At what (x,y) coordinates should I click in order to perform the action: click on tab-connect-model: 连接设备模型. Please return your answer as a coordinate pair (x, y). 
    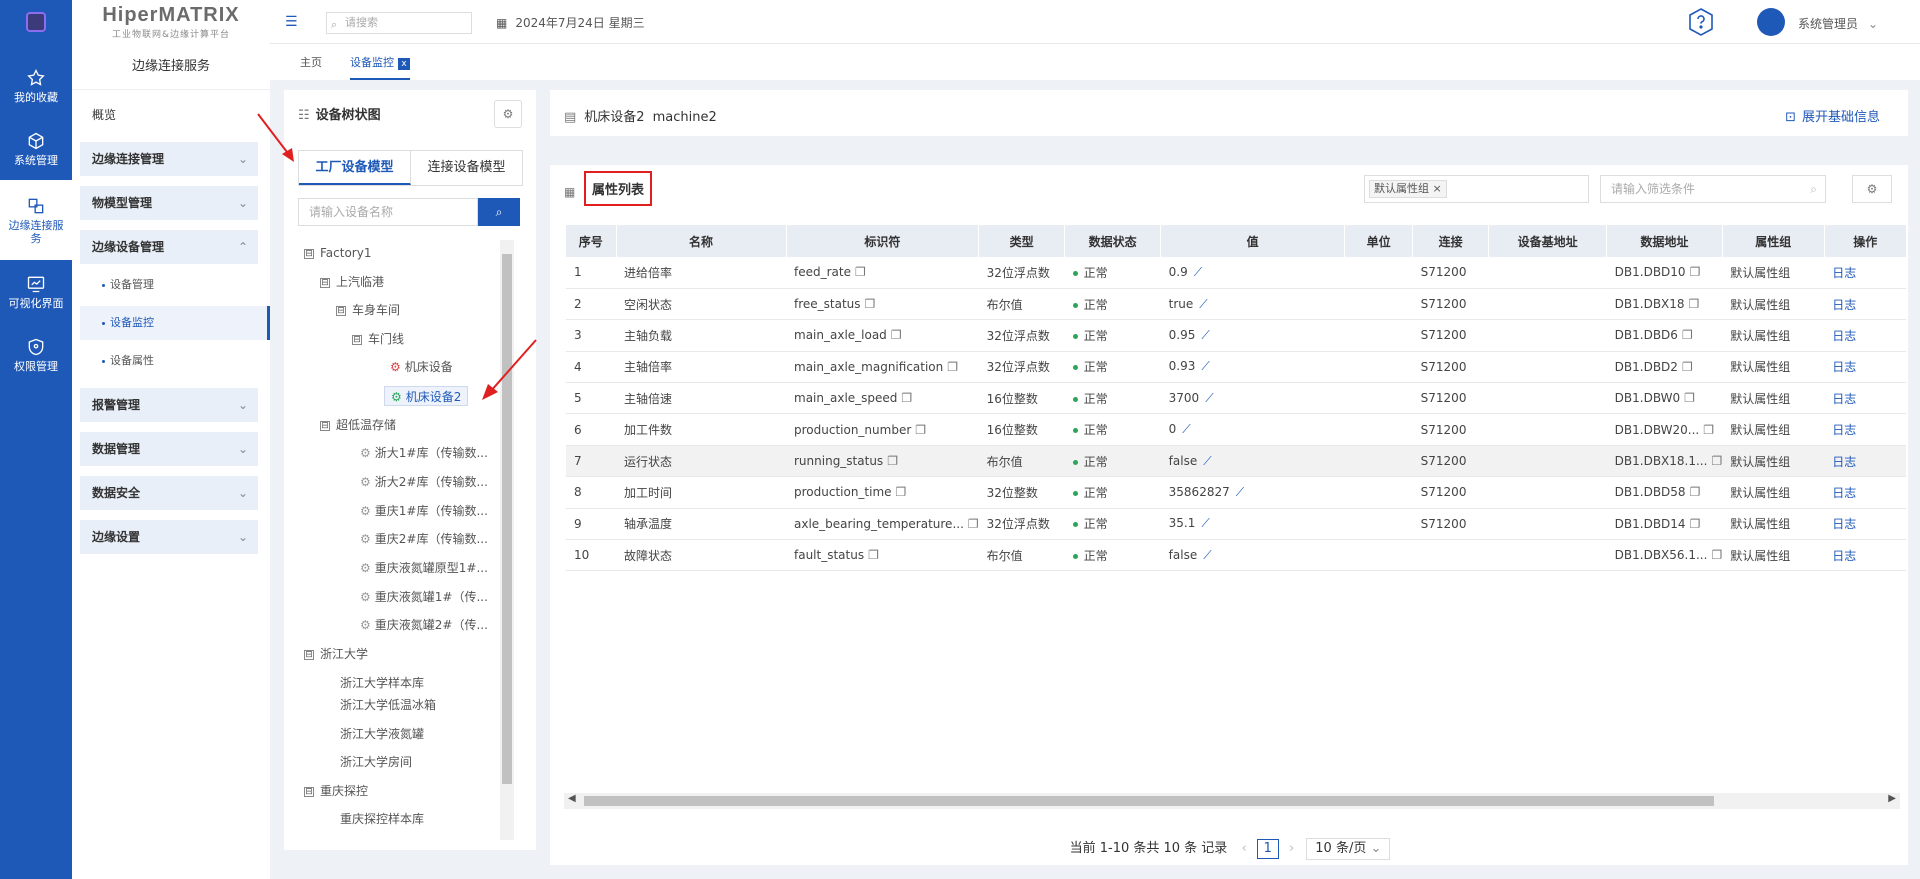
    Looking at the image, I should click on (466, 168).